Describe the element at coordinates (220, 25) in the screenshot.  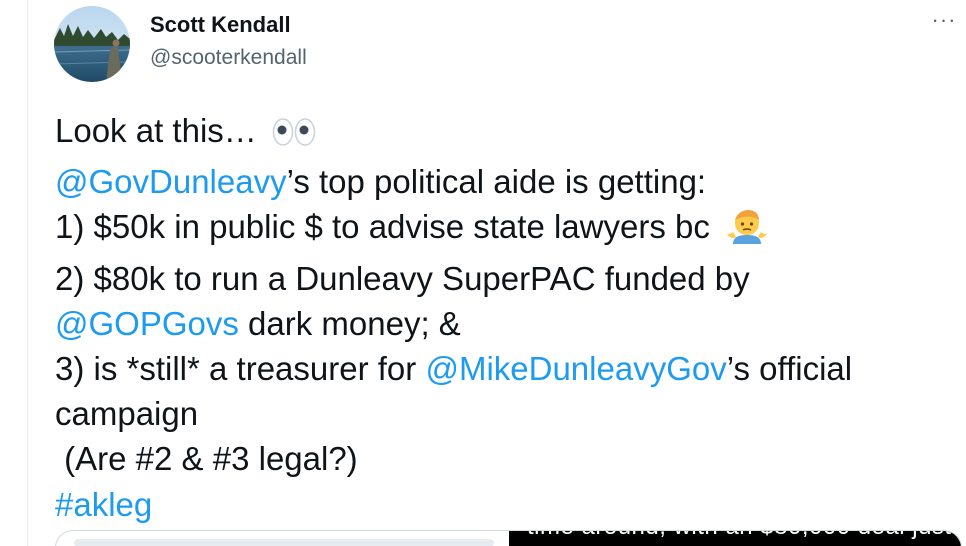
I see `author-name: Scott Kendall` at that location.